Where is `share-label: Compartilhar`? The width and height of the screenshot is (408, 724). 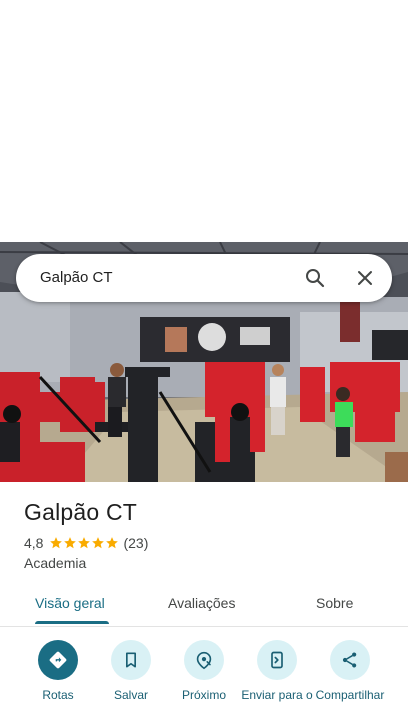 share-label: Compartilhar is located at coordinates (350, 695).